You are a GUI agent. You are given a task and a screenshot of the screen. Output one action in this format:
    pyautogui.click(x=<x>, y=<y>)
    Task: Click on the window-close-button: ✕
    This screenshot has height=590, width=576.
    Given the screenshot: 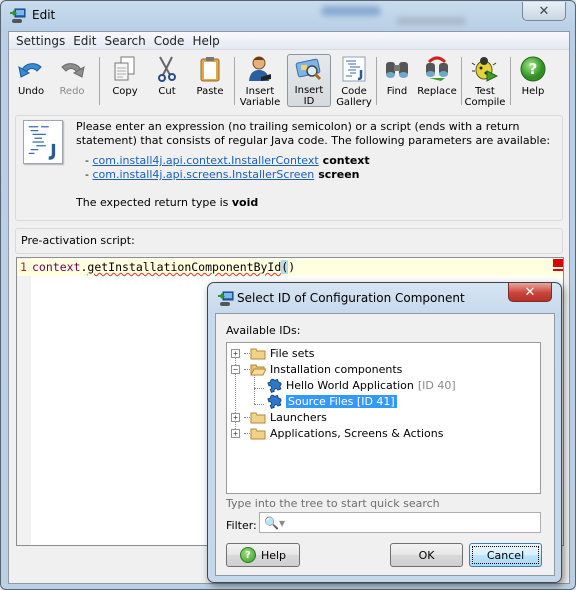 What is the action you would take?
    pyautogui.click(x=544, y=11)
    